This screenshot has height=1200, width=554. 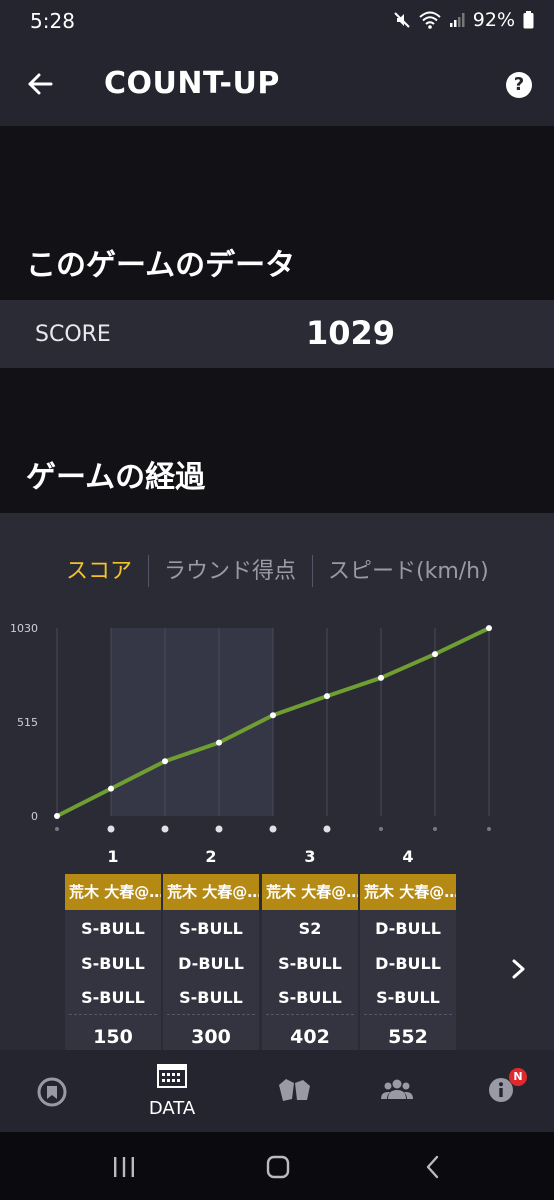 I want to click on wifi-icon, so click(x=430, y=20).